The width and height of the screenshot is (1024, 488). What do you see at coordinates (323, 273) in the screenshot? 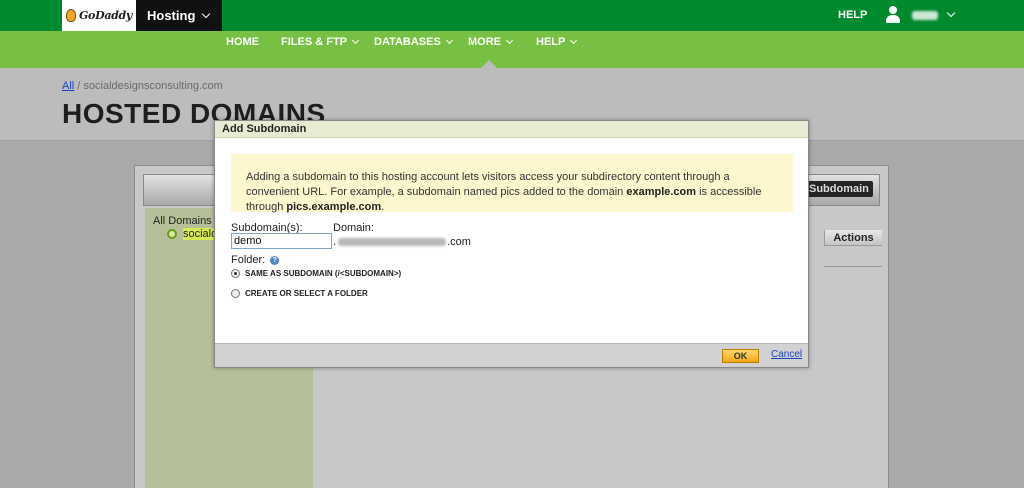
I see `option-same-label: SAME AS SUBDOMAIN (/<SUBDOMAIN>)` at bounding box center [323, 273].